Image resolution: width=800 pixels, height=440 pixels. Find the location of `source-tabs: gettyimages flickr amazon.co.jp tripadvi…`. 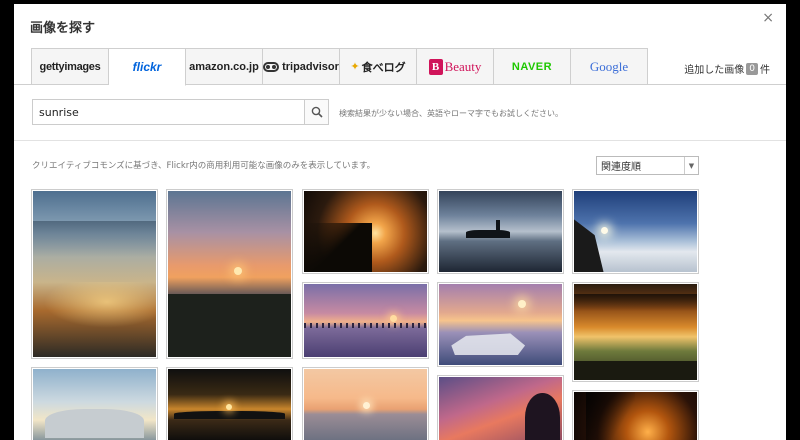

source-tabs: gettyimages flickr amazon.co.jp tripadvi… is located at coordinates (400, 67).